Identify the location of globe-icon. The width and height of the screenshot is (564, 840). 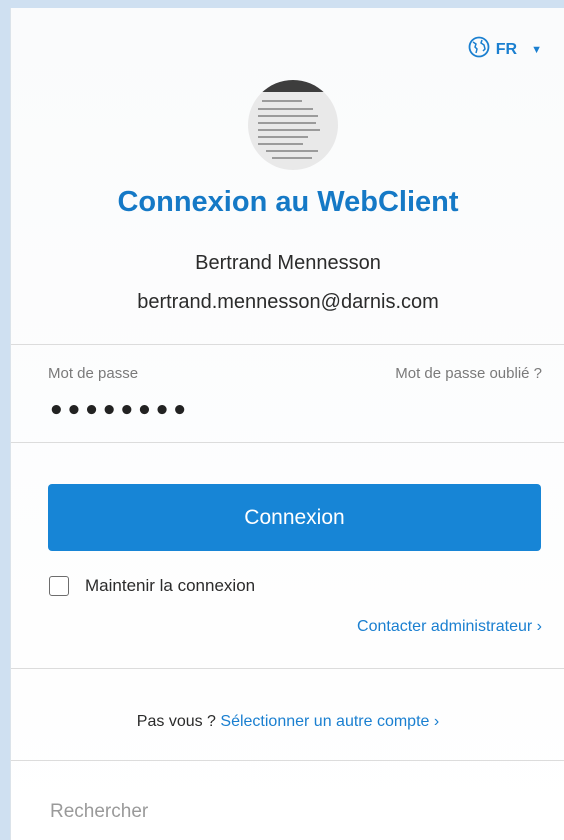
(479, 49).